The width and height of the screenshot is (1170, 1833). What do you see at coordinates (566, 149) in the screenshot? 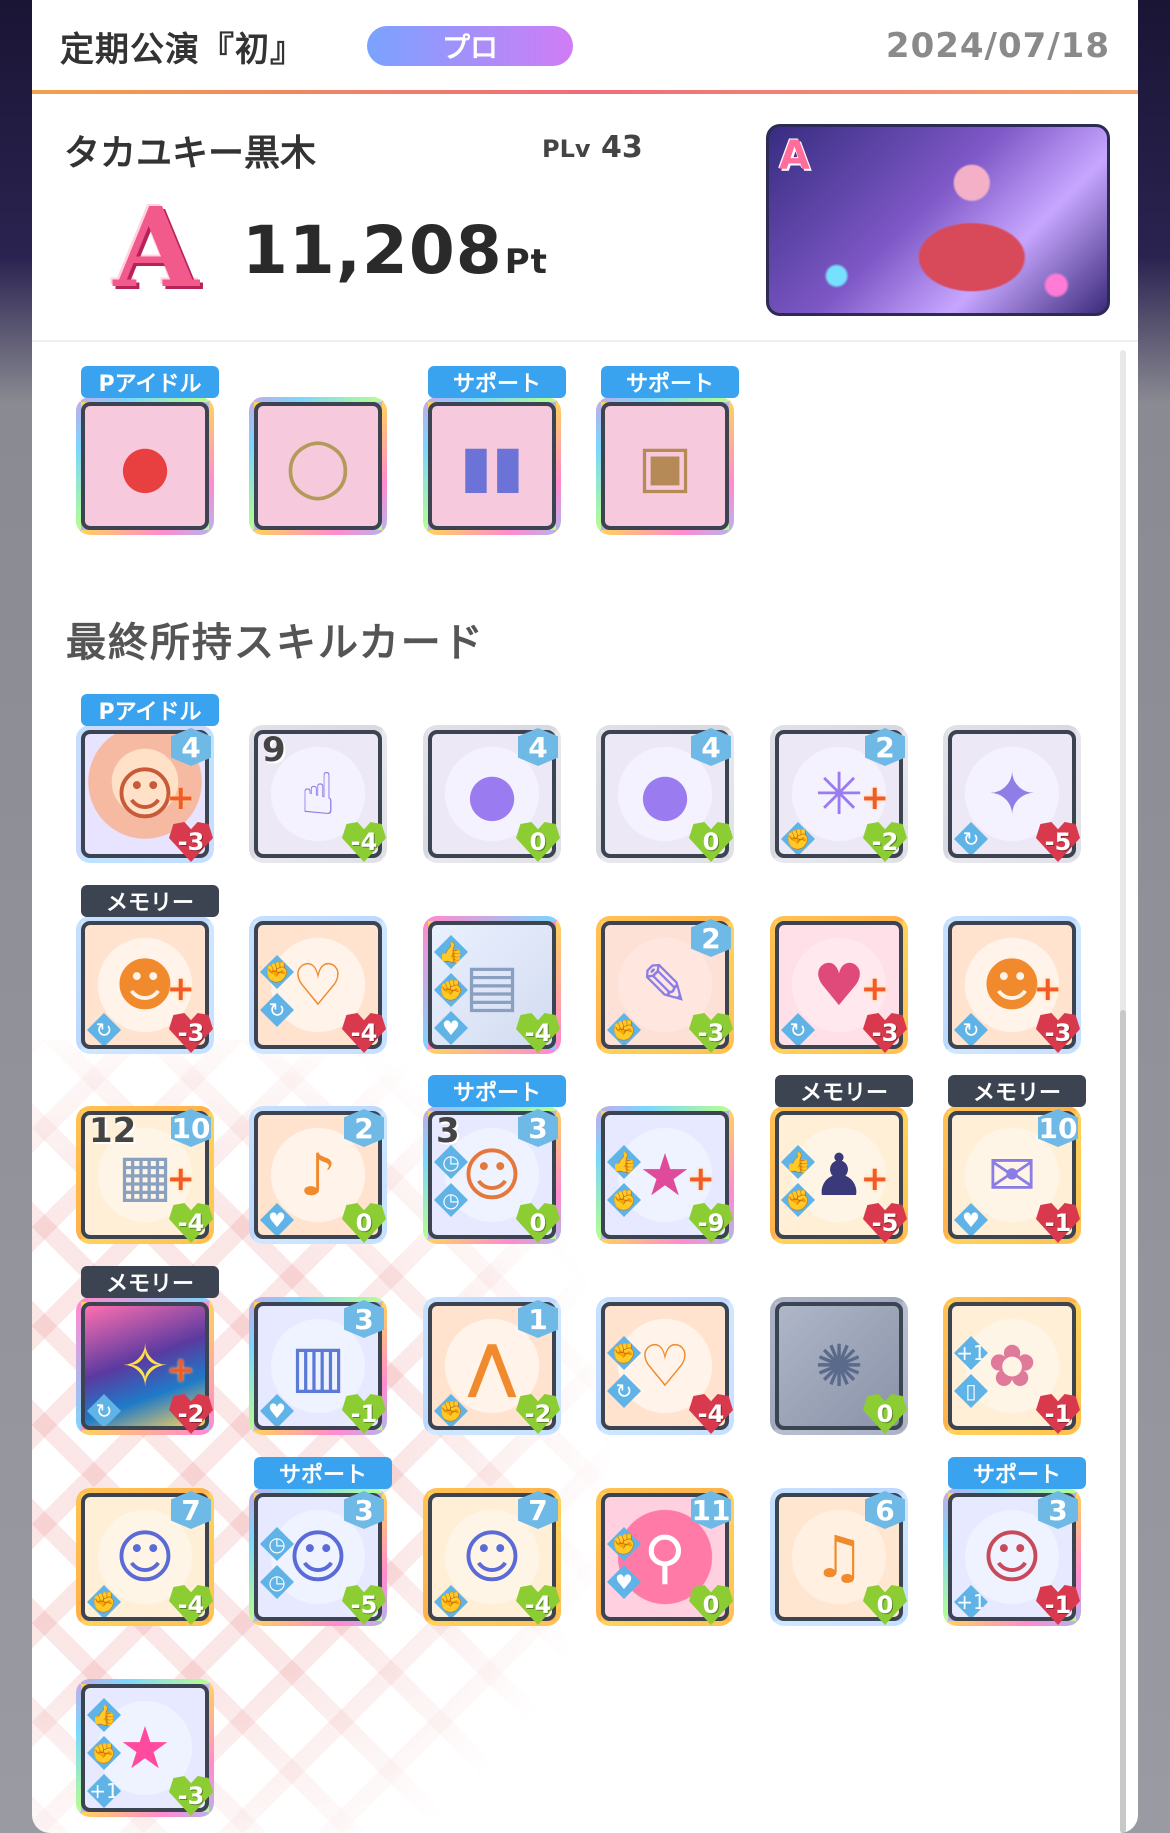
I see `plv-label: PLv` at bounding box center [566, 149].